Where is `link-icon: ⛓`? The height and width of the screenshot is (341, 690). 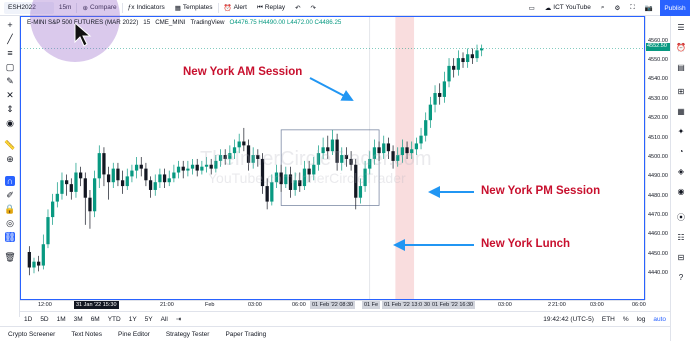 link-icon: ⛓ is located at coordinates (10, 237).